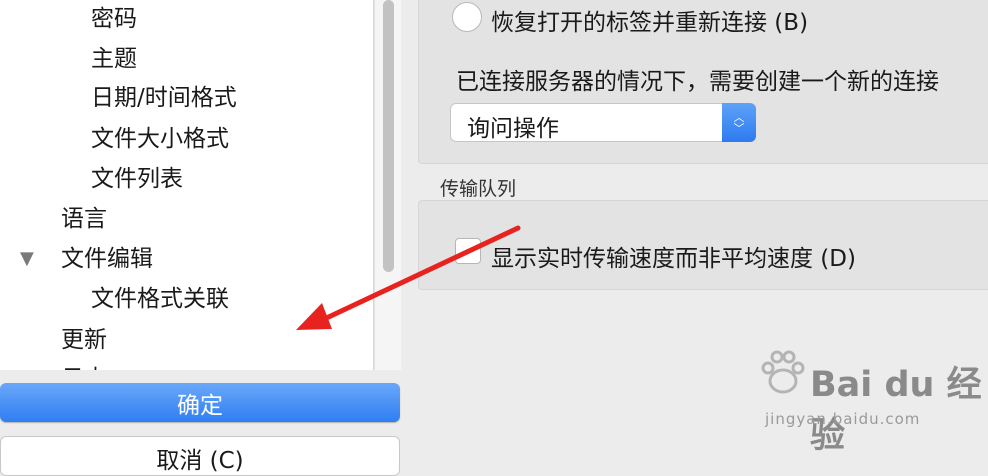 The height and width of the screenshot is (476, 988). Describe the element at coordinates (673, 259) in the screenshot. I see `realtime-speed-label: 显示实时传输速度而非平均速度 (D)` at that location.